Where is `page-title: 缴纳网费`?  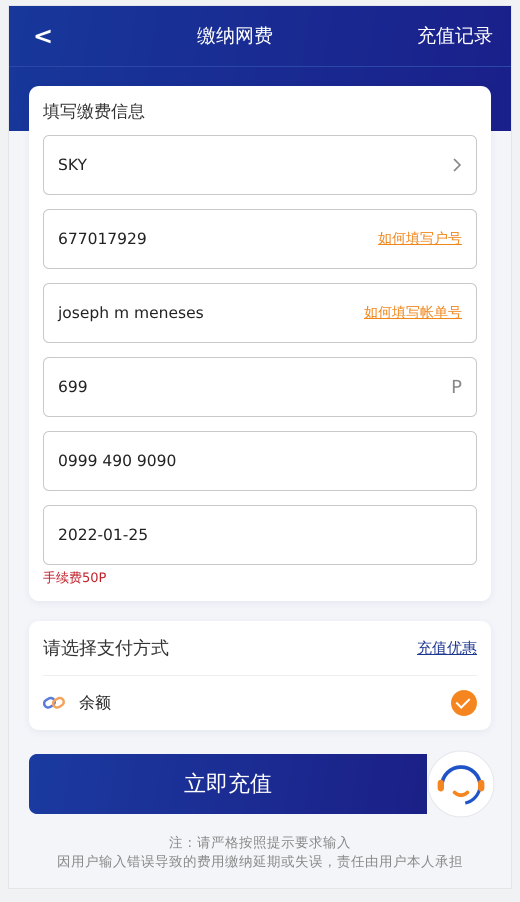
page-title: 缴纳网费 is located at coordinates (235, 36).